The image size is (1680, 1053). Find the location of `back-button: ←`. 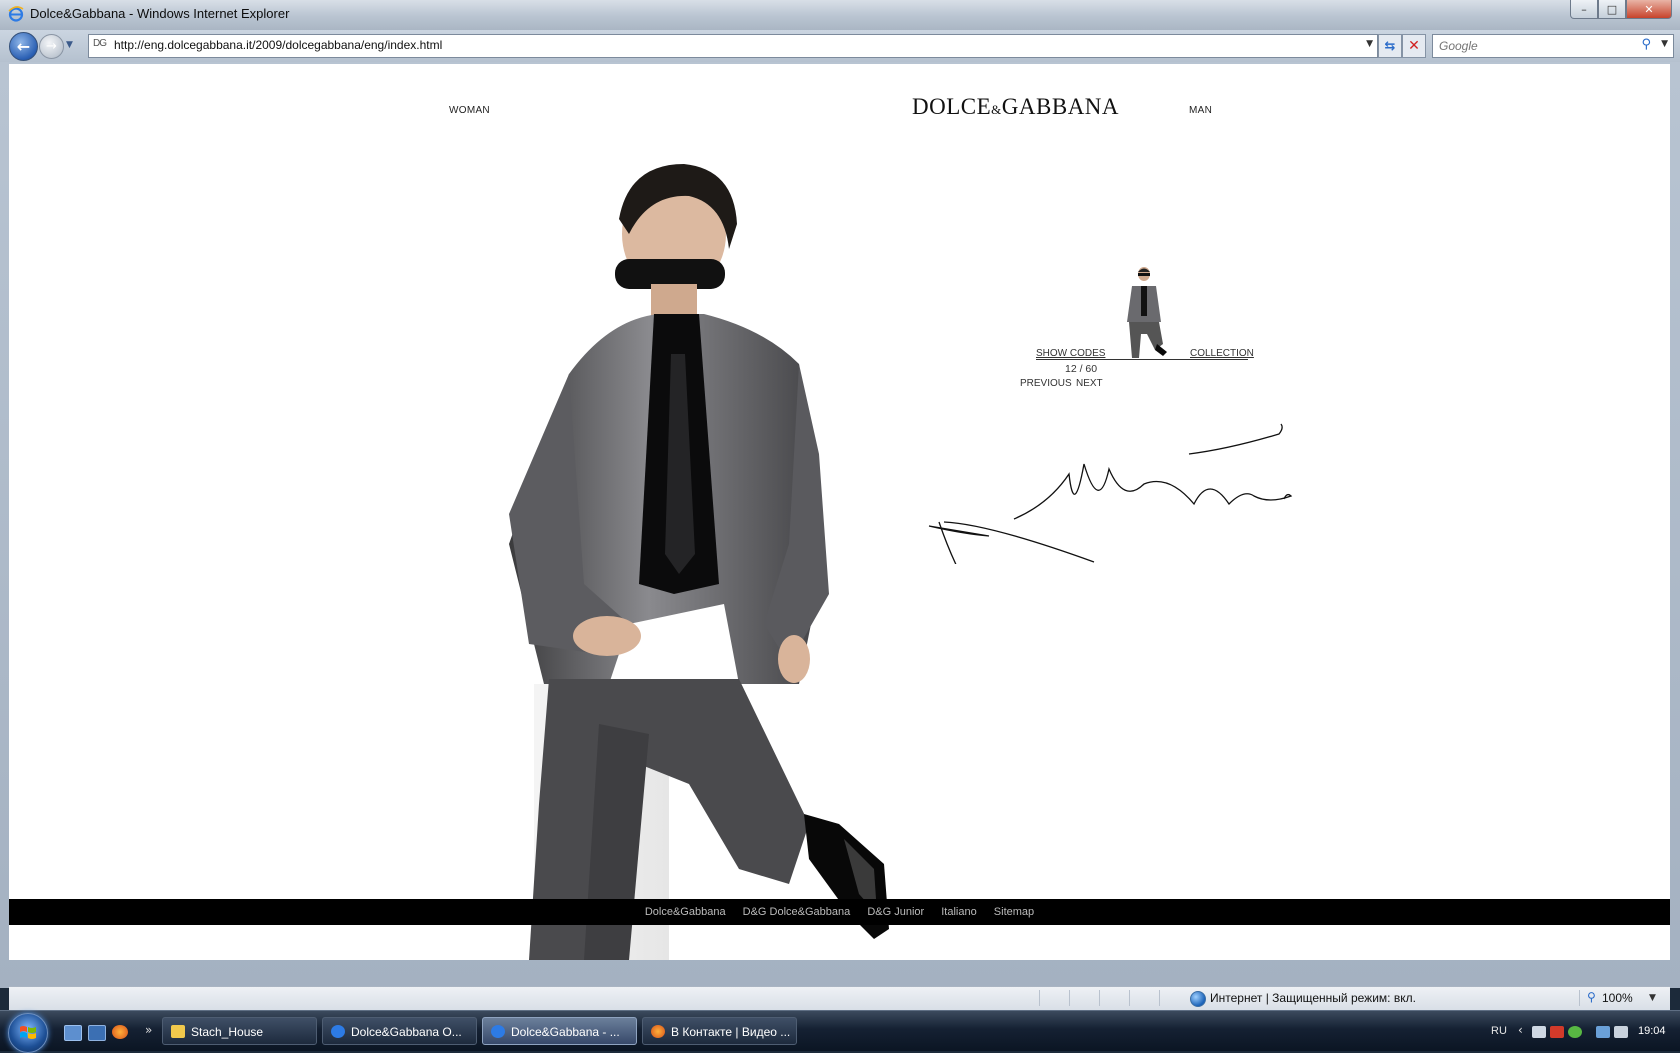

back-button: ← is located at coordinates (23, 46).